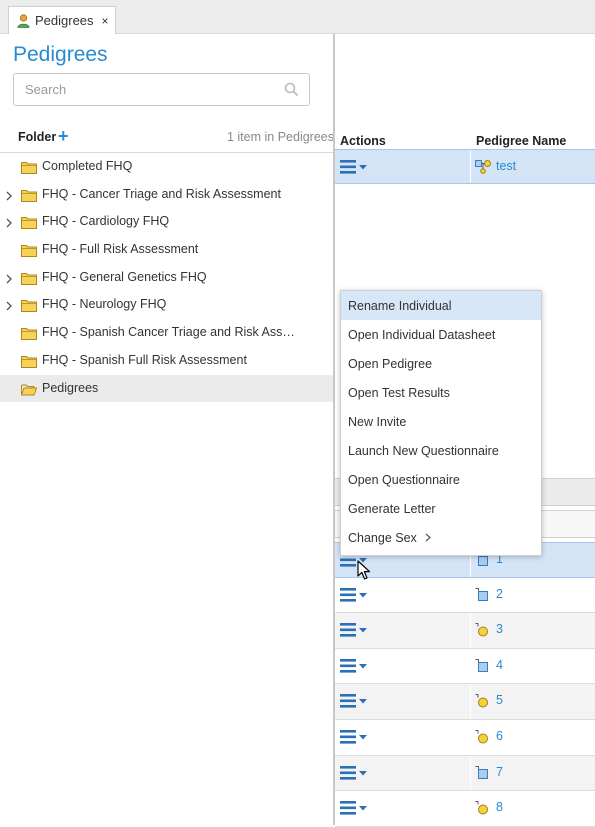  What do you see at coordinates (167, 167) in the screenshot?
I see `folder-item: Completed FHQ` at bounding box center [167, 167].